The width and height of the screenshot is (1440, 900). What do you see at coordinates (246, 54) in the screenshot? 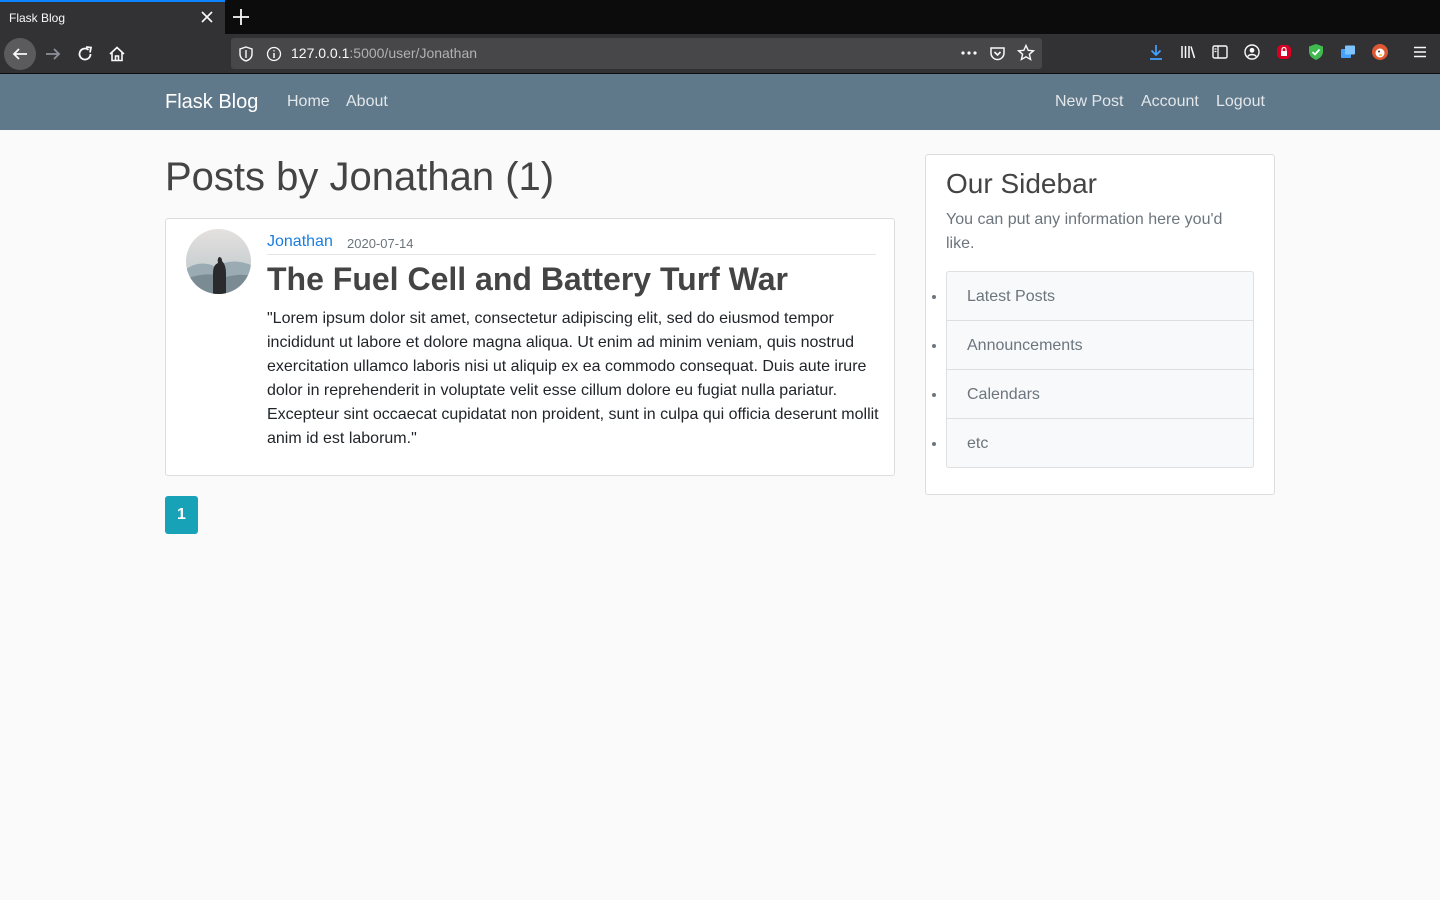
I see `tracking-shield-icon` at bounding box center [246, 54].